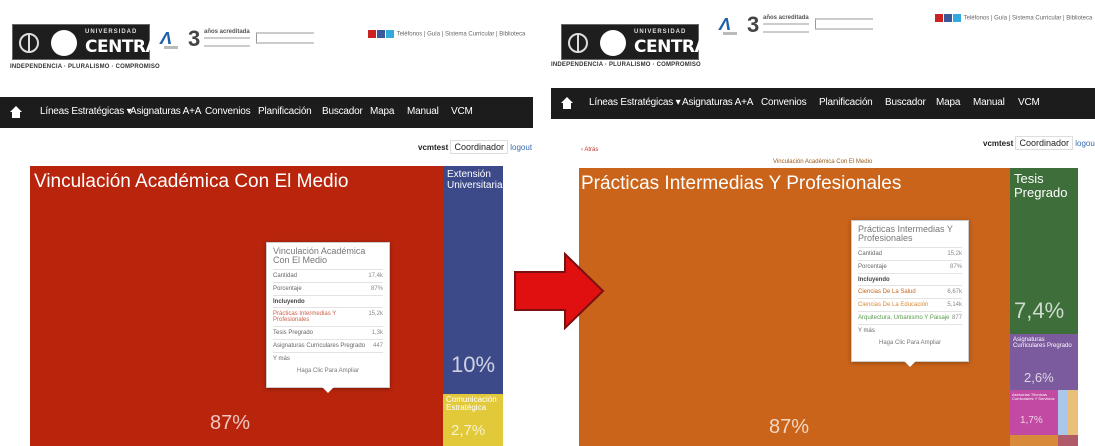  What do you see at coordinates (1042, 343) in the screenshot?
I see `tile-label: Asignaturas Curriculares Pregrado` at bounding box center [1042, 343].